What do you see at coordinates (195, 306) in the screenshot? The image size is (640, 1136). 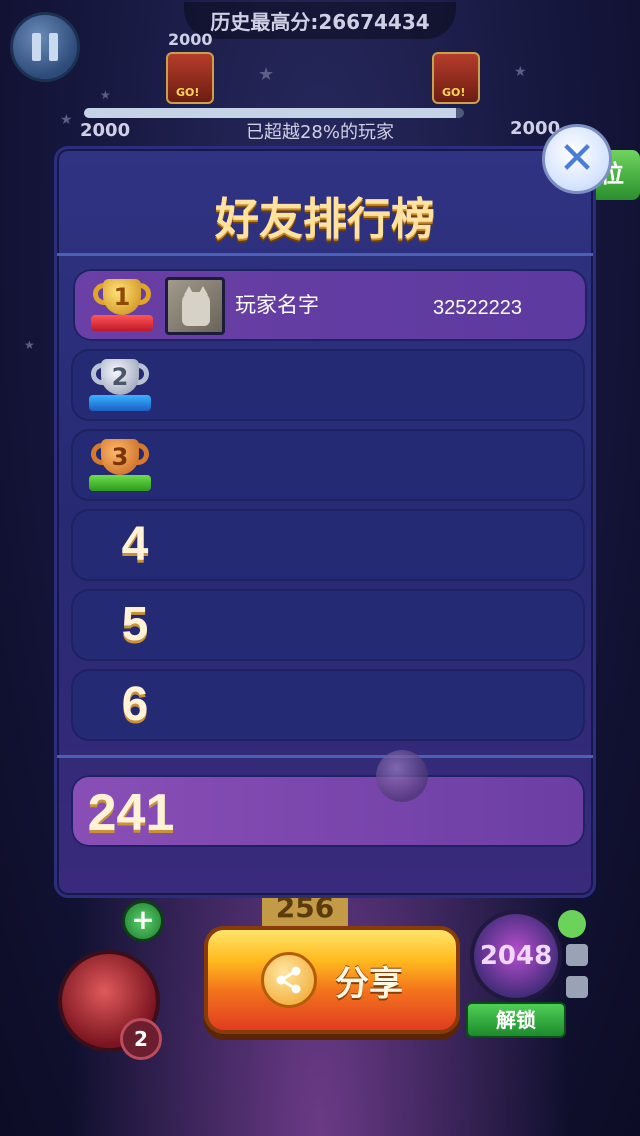 I see `player-avatar` at bounding box center [195, 306].